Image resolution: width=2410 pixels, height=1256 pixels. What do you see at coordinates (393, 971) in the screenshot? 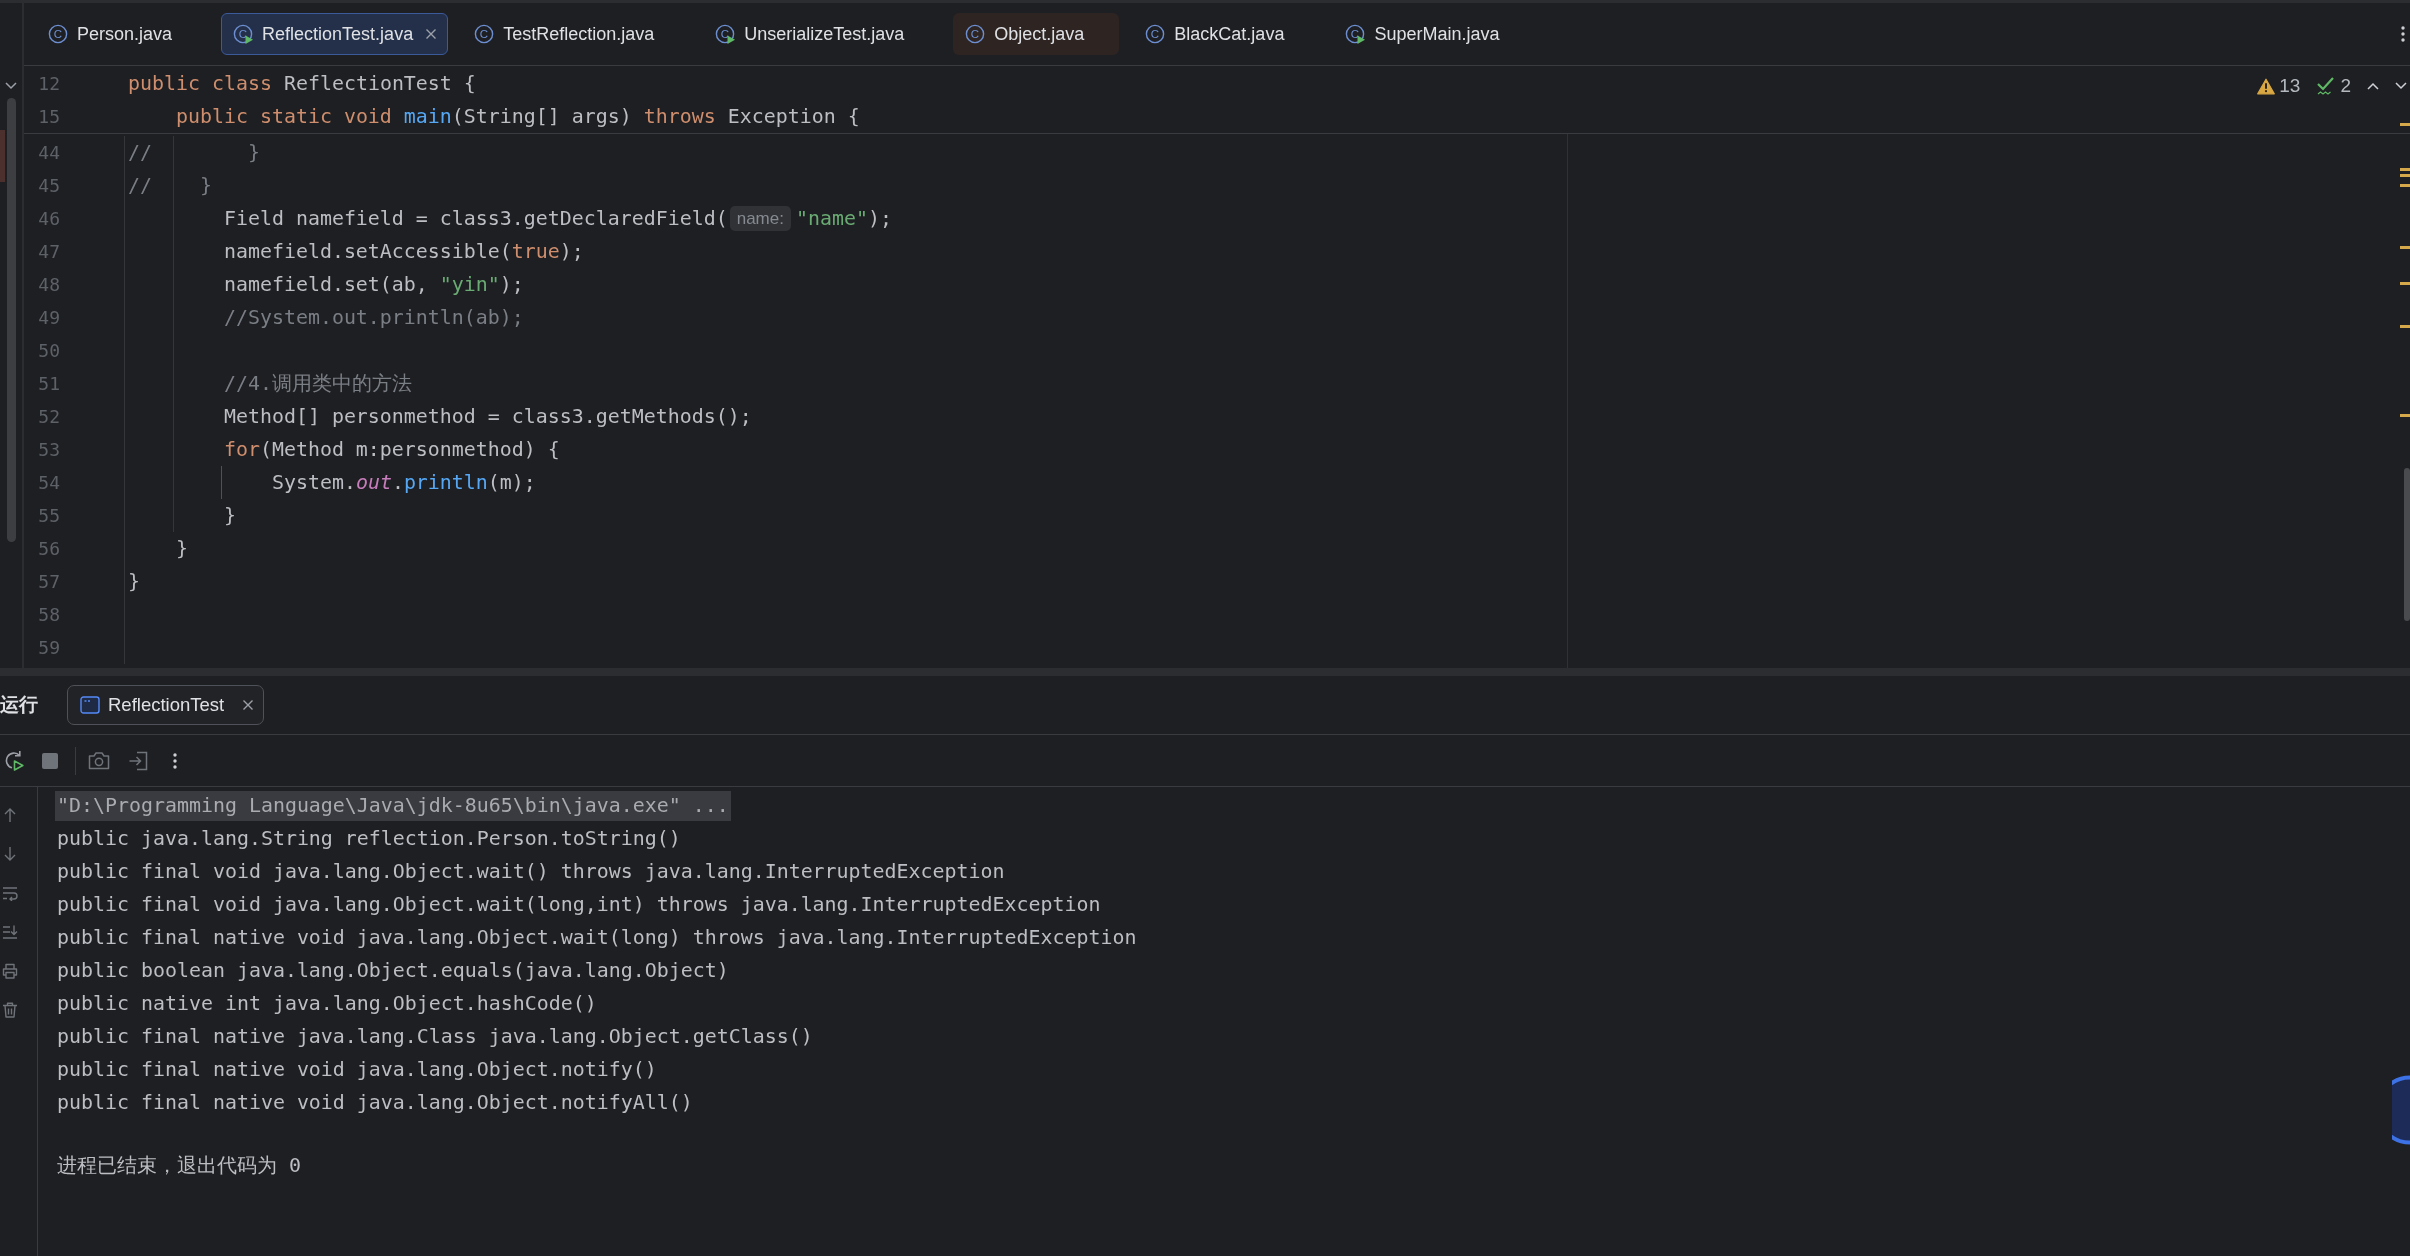
I see `console-line: public boolean java.lang.Object.equals(java.lang.Object)` at bounding box center [393, 971].